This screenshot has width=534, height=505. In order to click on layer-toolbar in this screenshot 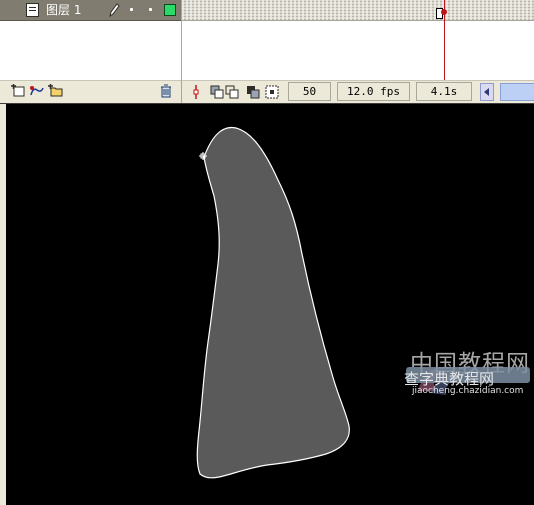, I will do `click(90, 92)`.